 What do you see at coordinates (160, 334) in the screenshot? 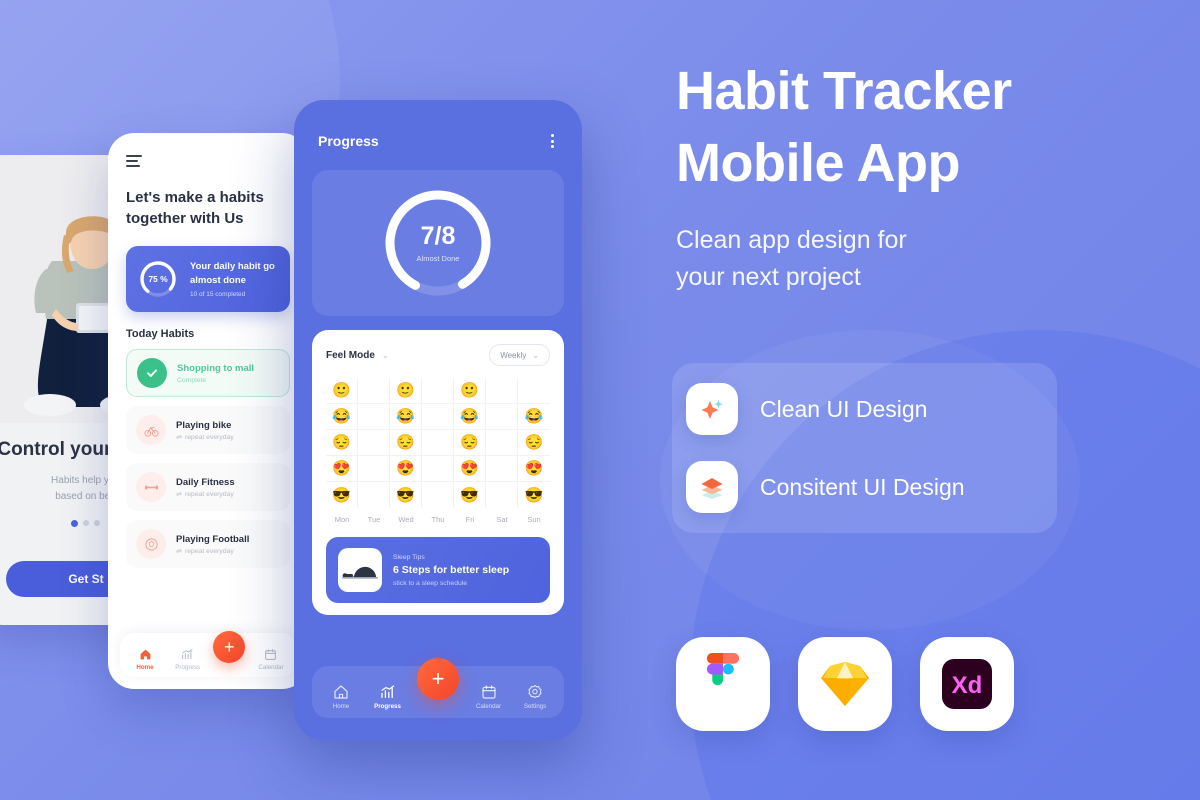
I see `today-habits-title: Today Habits` at bounding box center [160, 334].